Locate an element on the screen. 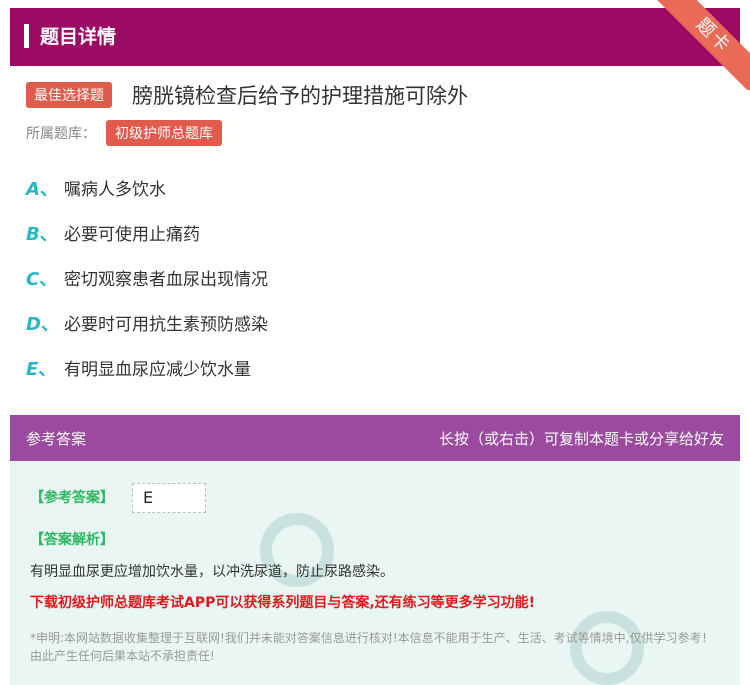 The height and width of the screenshot is (685, 750). option-letter: B、 is located at coordinates (42, 234).